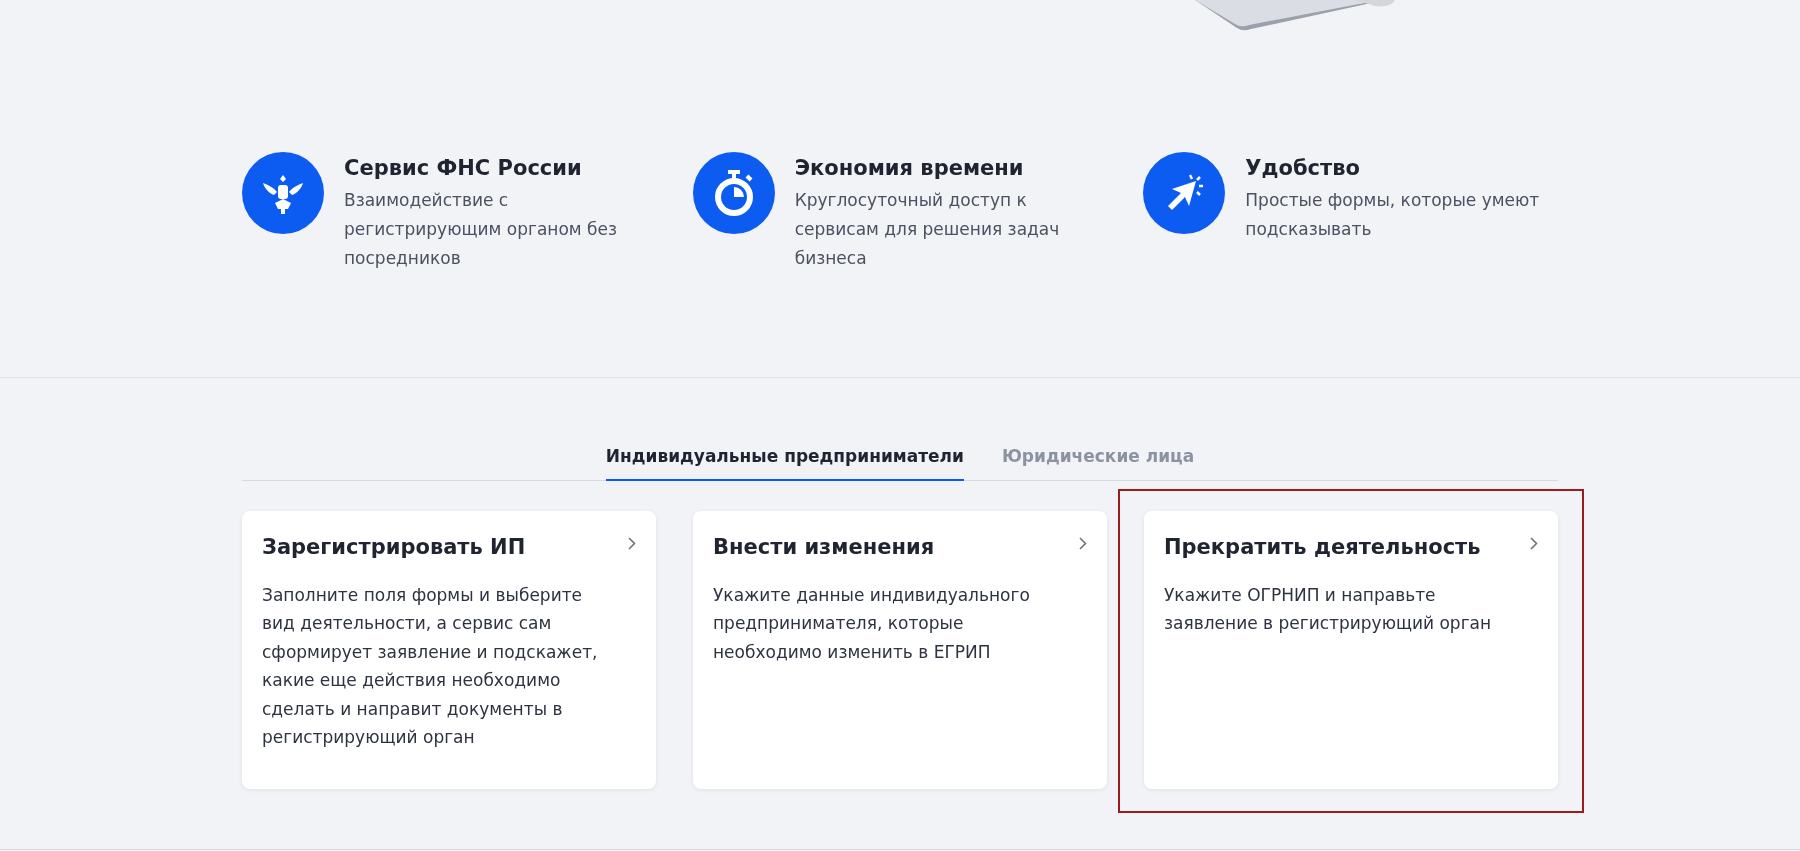  I want to click on card-title: Зарегистрировать ИП, so click(394, 547).